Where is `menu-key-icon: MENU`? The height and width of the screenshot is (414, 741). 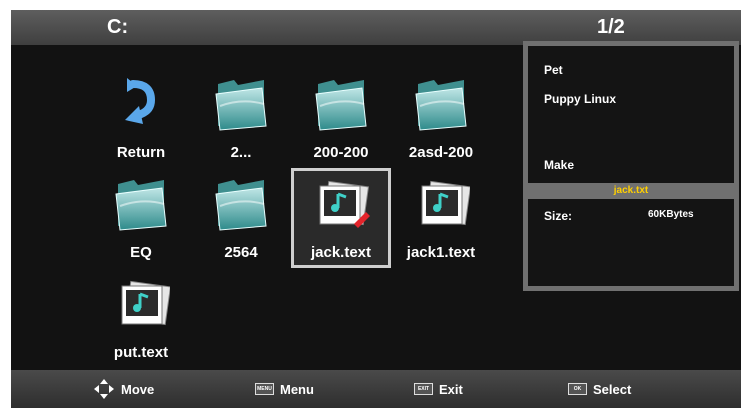 menu-key-icon: MENU is located at coordinates (264, 389).